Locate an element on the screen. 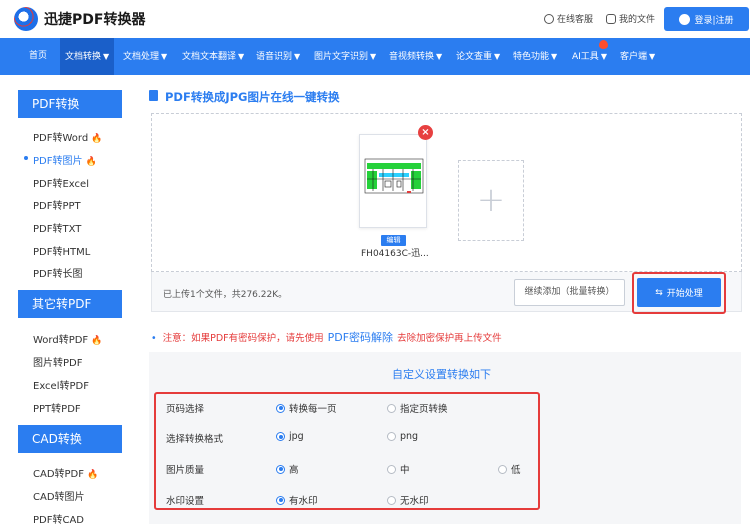 This screenshot has width=750, height=529. format-label: 选择转换格式 is located at coordinates (195, 439).